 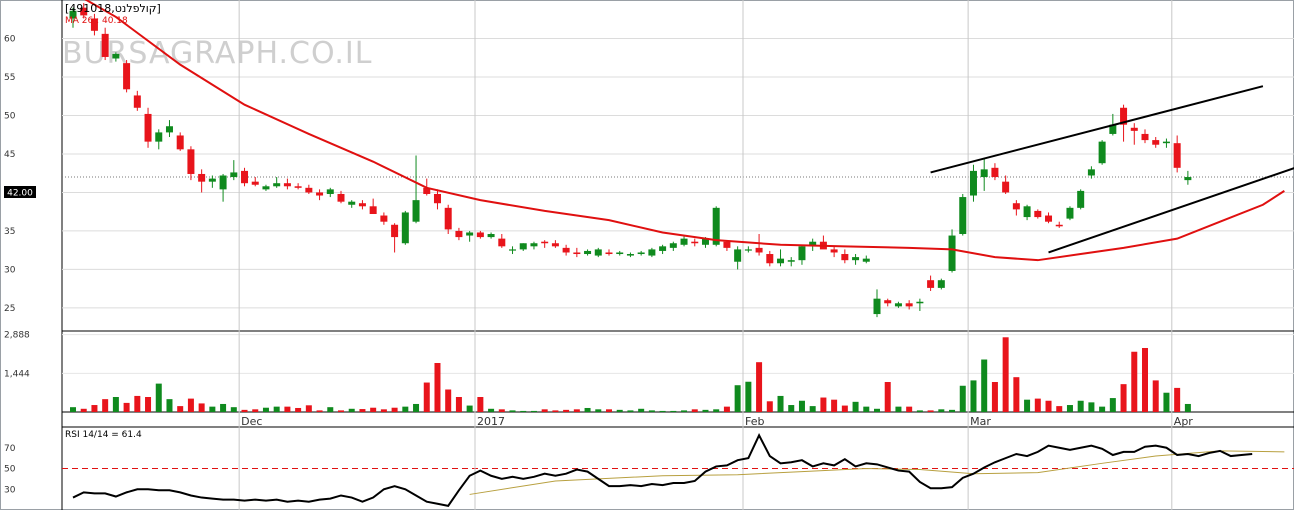 What do you see at coordinates (754, 421) in the screenshot?
I see `month-label: Feb` at bounding box center [754, 421].